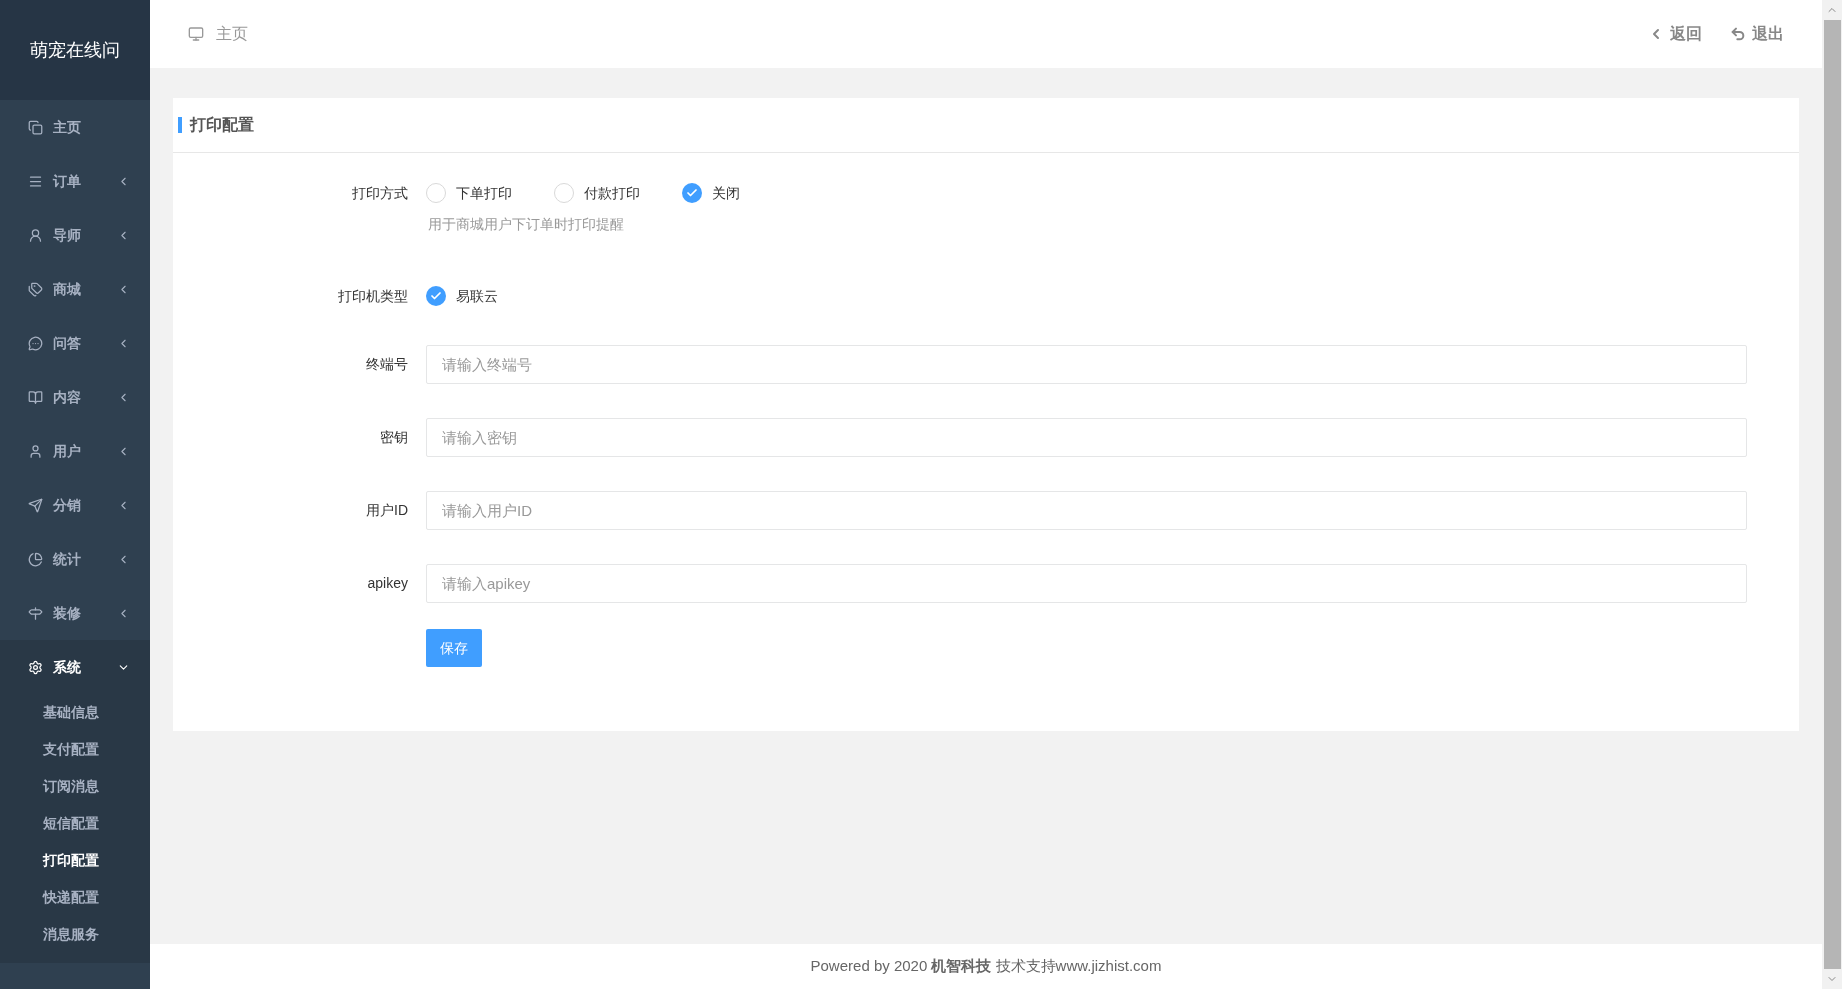 This screenshot has width=1842, height=989. Describe the element at coordinates (35, 505) in the screenshot. I see `paper-plane-icon` at that location.